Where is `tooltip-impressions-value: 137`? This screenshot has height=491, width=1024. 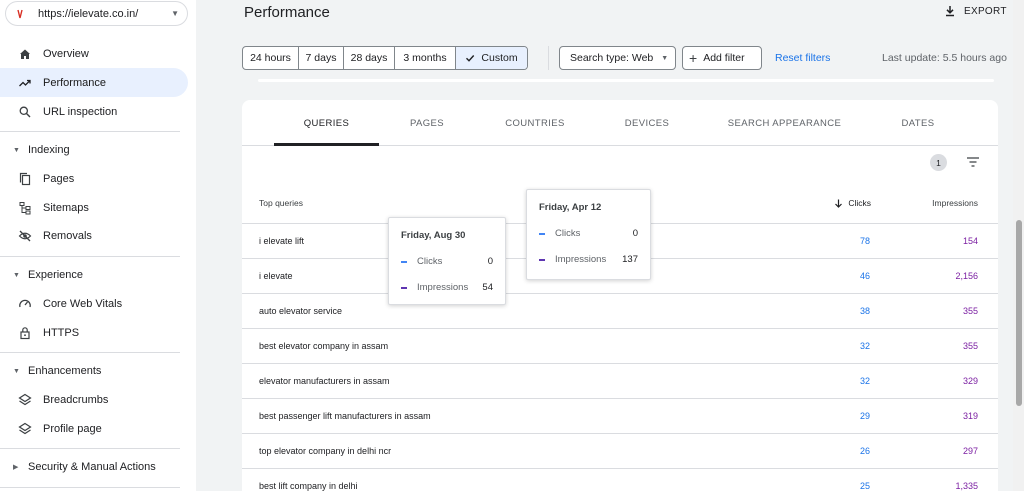 tooltip-impressions-value: 137 is located at coordinates (630, 259).